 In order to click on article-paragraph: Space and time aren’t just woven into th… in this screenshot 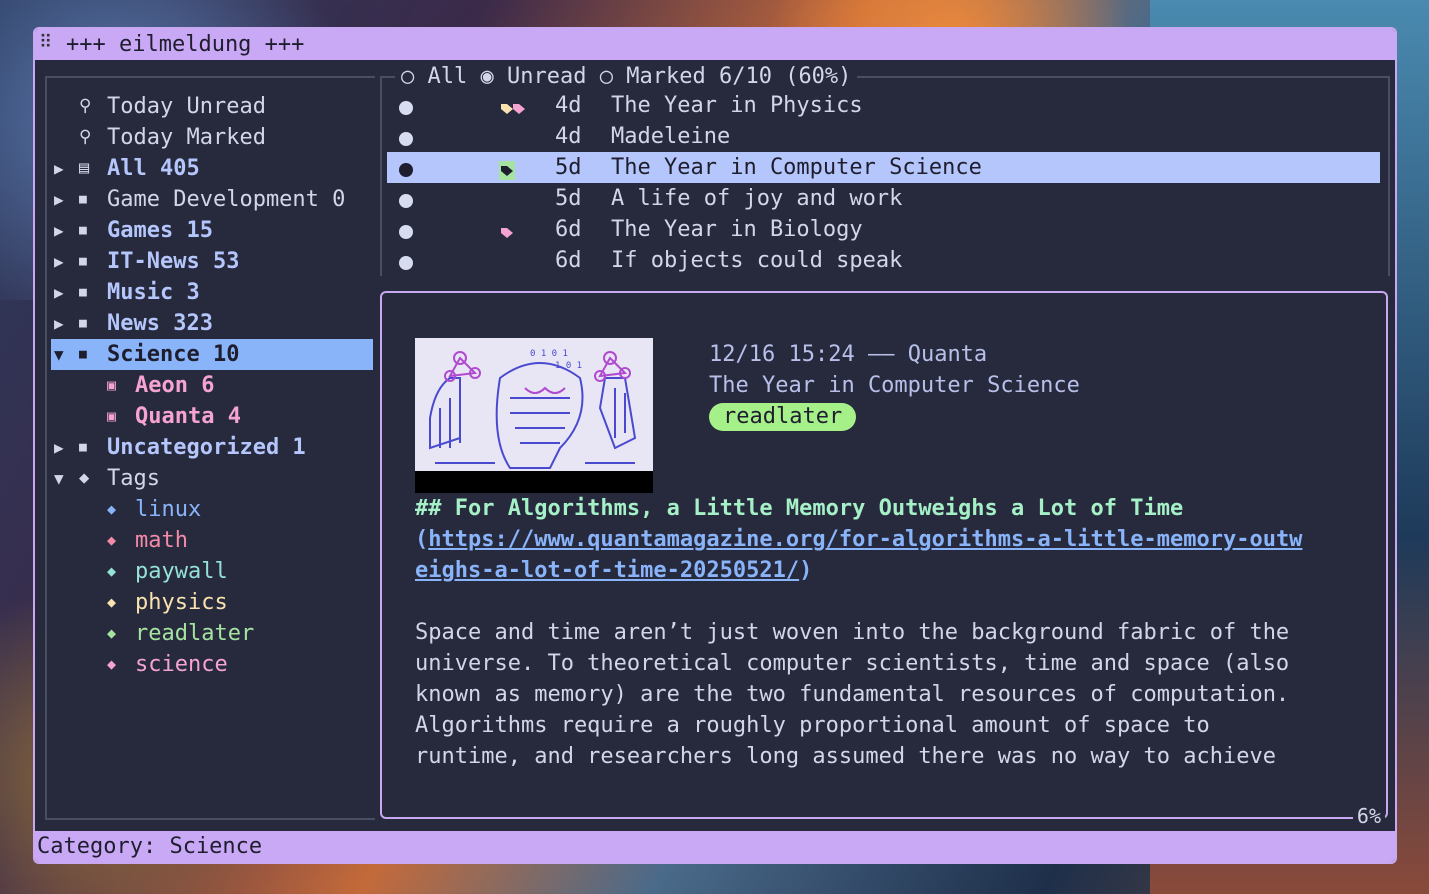, I will do `click(890, 694)`.